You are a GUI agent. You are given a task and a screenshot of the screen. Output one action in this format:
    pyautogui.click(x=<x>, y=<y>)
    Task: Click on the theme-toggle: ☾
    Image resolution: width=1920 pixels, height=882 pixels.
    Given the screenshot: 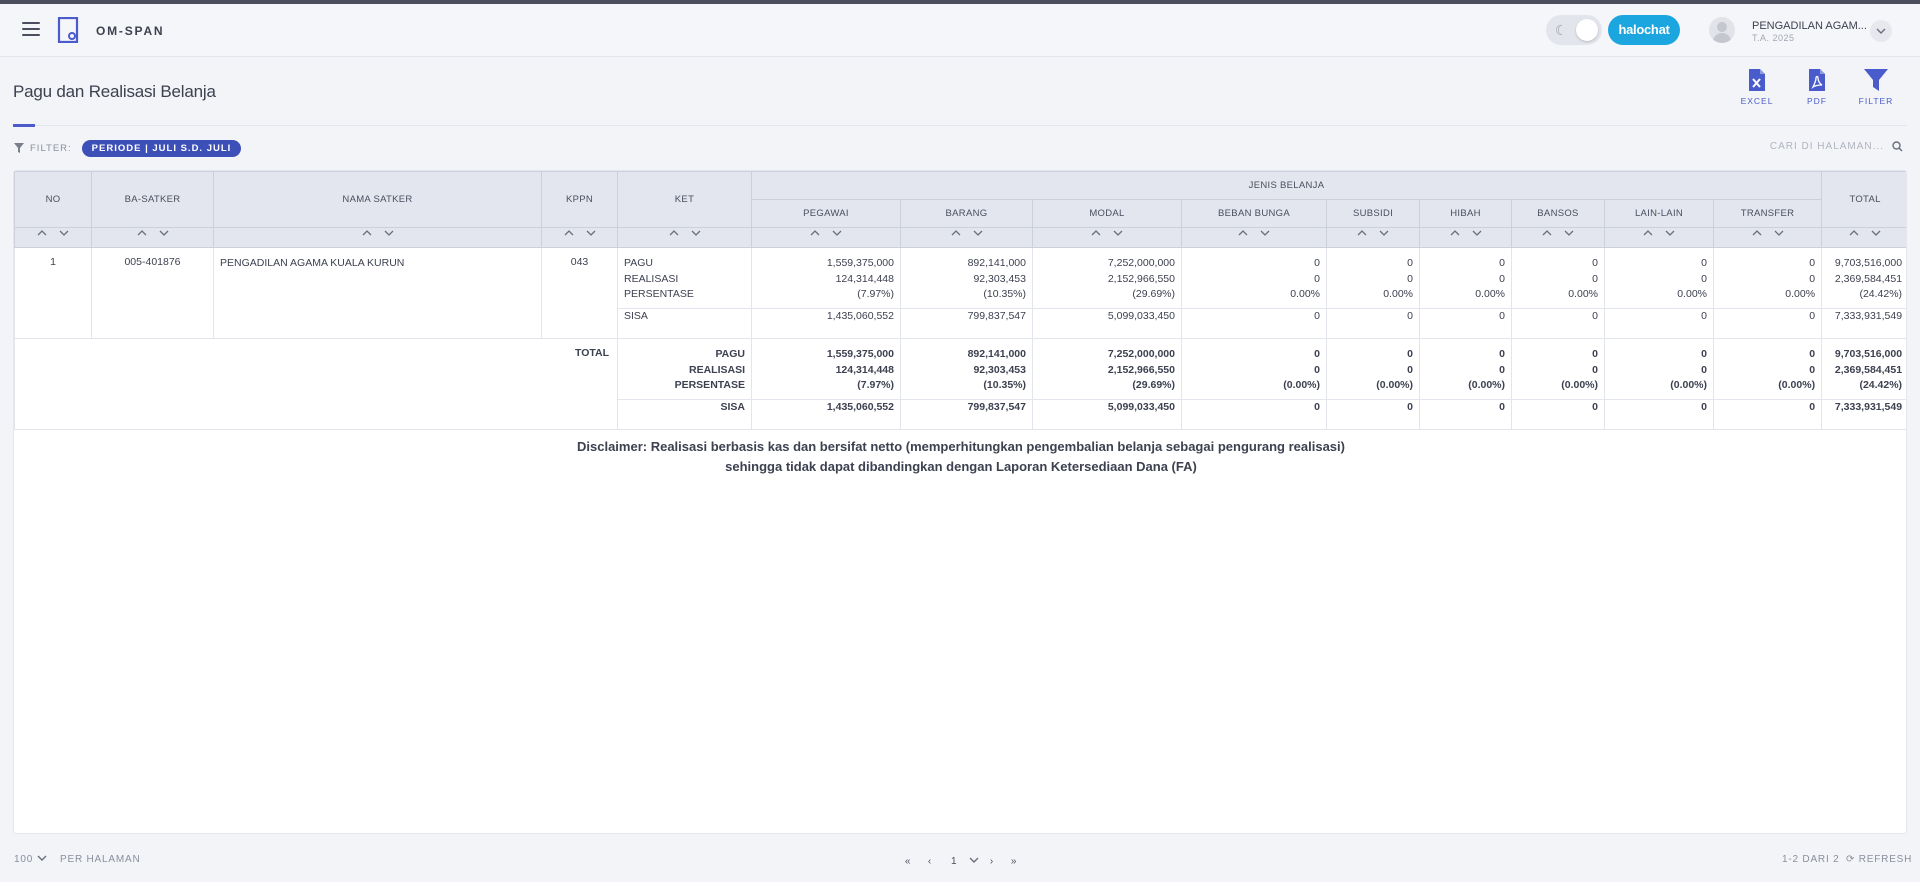 What is the action you would take?
    pyautogui.click(x=1574, y=30)
    